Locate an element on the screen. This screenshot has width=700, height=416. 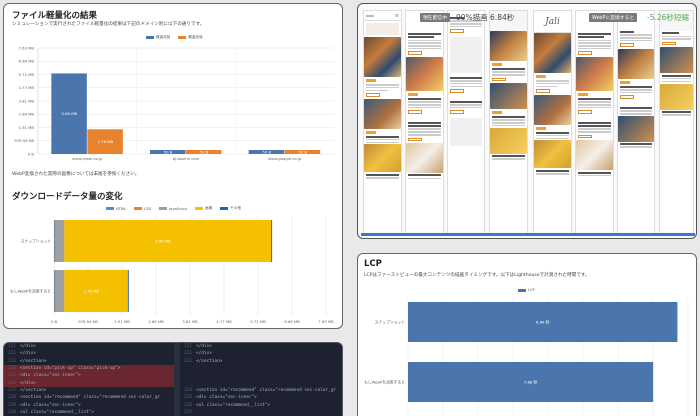
code-line: 221 </div> is located at coordinates (261, 346).